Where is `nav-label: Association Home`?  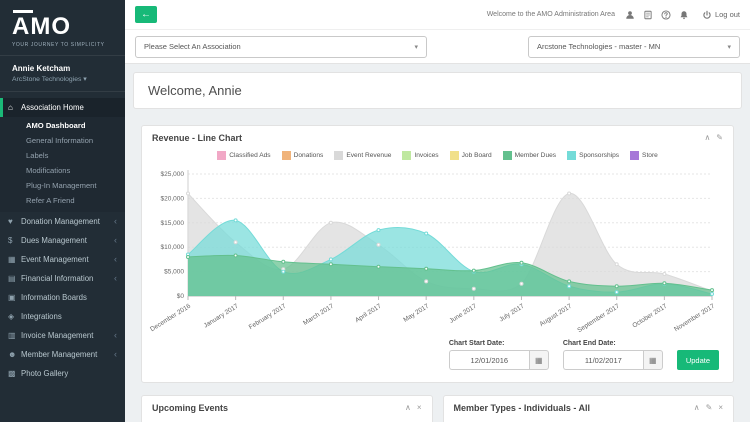 nav-label: Association Home is located at coordinates (52, 107).